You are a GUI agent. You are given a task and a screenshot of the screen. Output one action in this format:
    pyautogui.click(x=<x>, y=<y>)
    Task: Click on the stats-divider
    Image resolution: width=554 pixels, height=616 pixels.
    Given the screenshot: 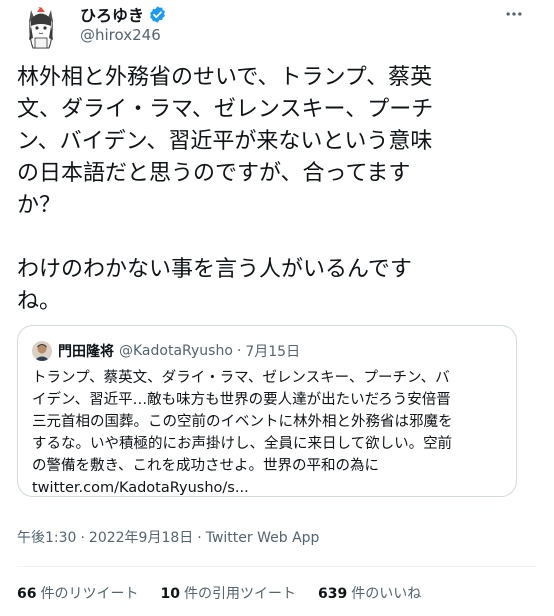 What is the action you would take?
    pyautogui.click(x=277, y=566)
    